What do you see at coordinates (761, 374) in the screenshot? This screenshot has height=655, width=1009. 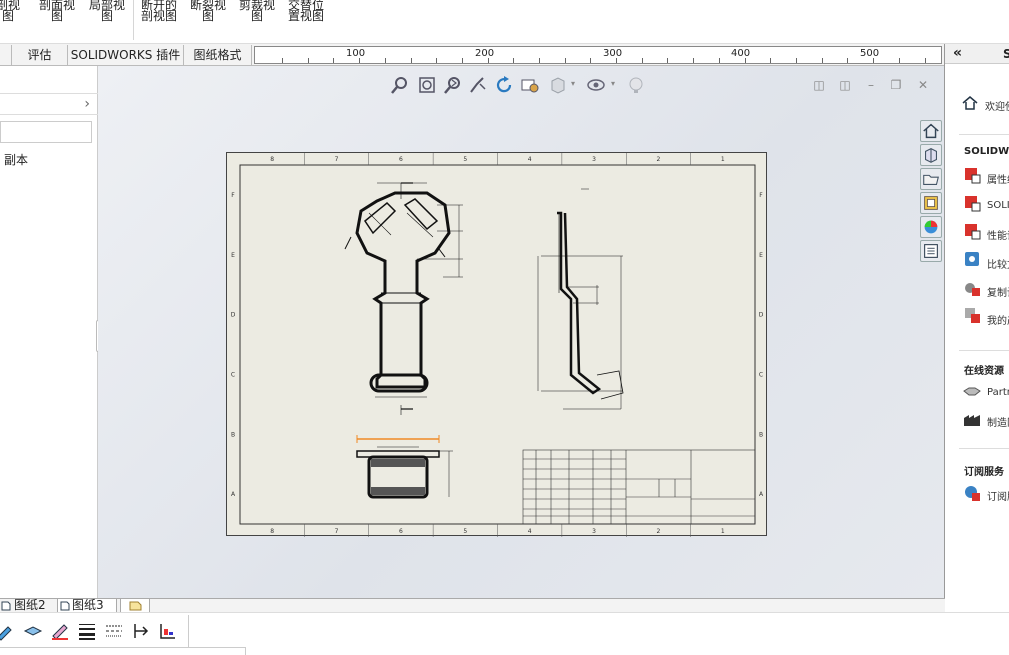 I see `sheet-row-label: C` at bounding box center [761, 374].